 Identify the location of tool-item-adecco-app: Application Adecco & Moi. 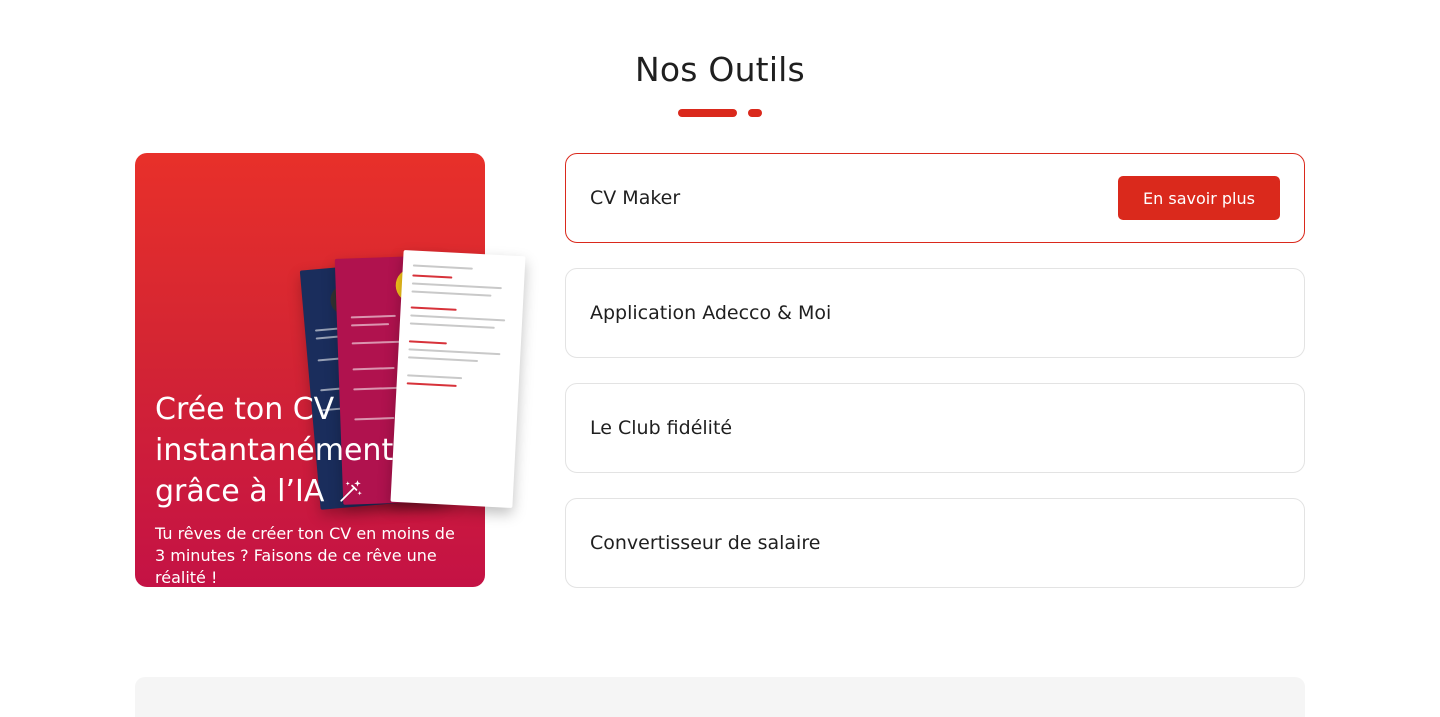
(935, 313).